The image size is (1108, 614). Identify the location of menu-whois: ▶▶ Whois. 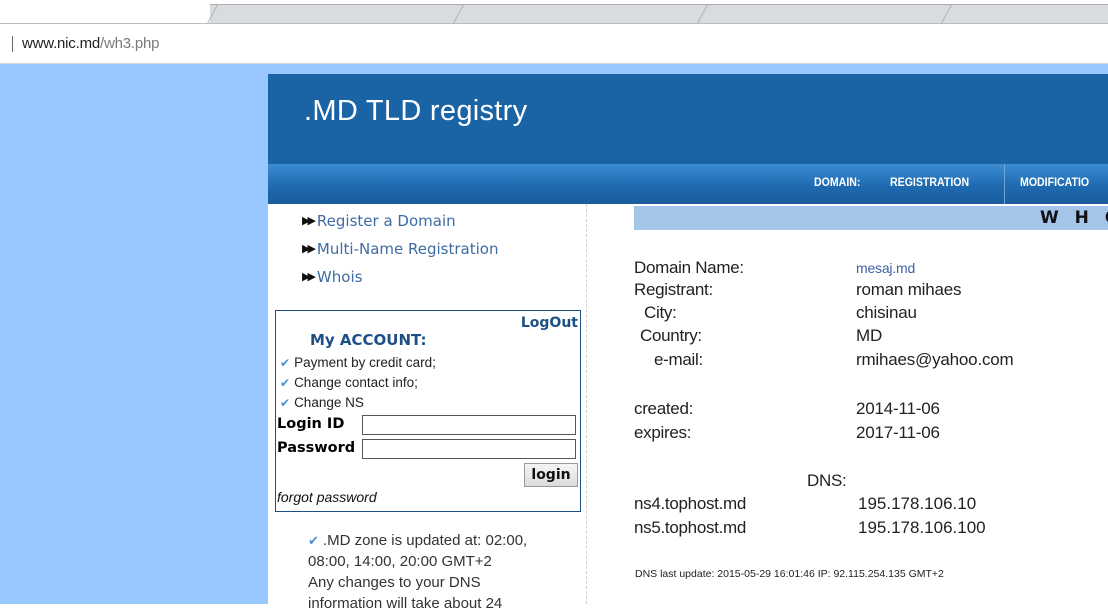
(332, 277).